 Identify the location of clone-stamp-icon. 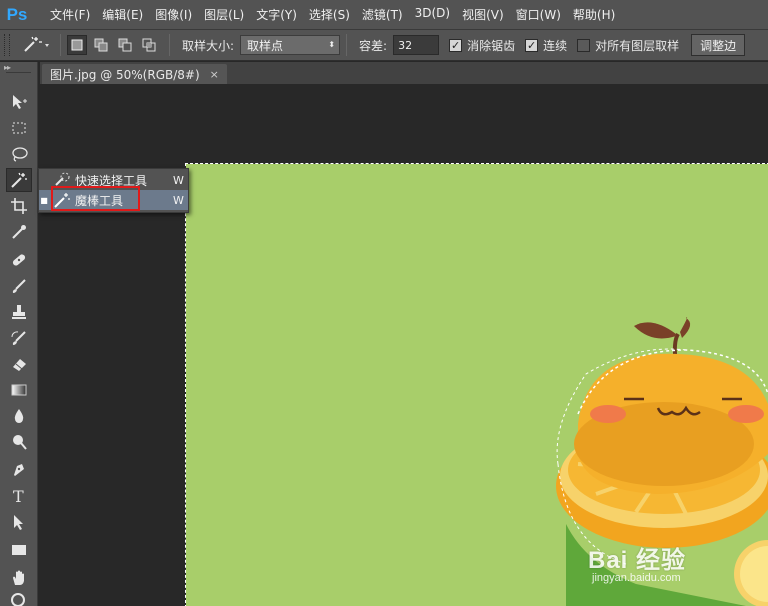
(19, 312).